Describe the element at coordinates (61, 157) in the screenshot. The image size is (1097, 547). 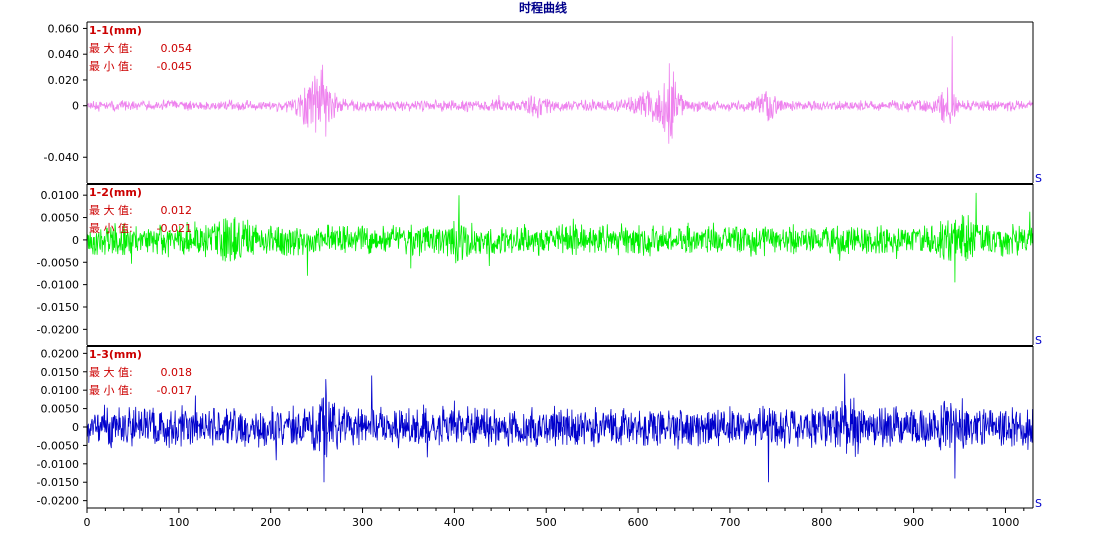
I see `y-tick-label: -0.040` at that location.